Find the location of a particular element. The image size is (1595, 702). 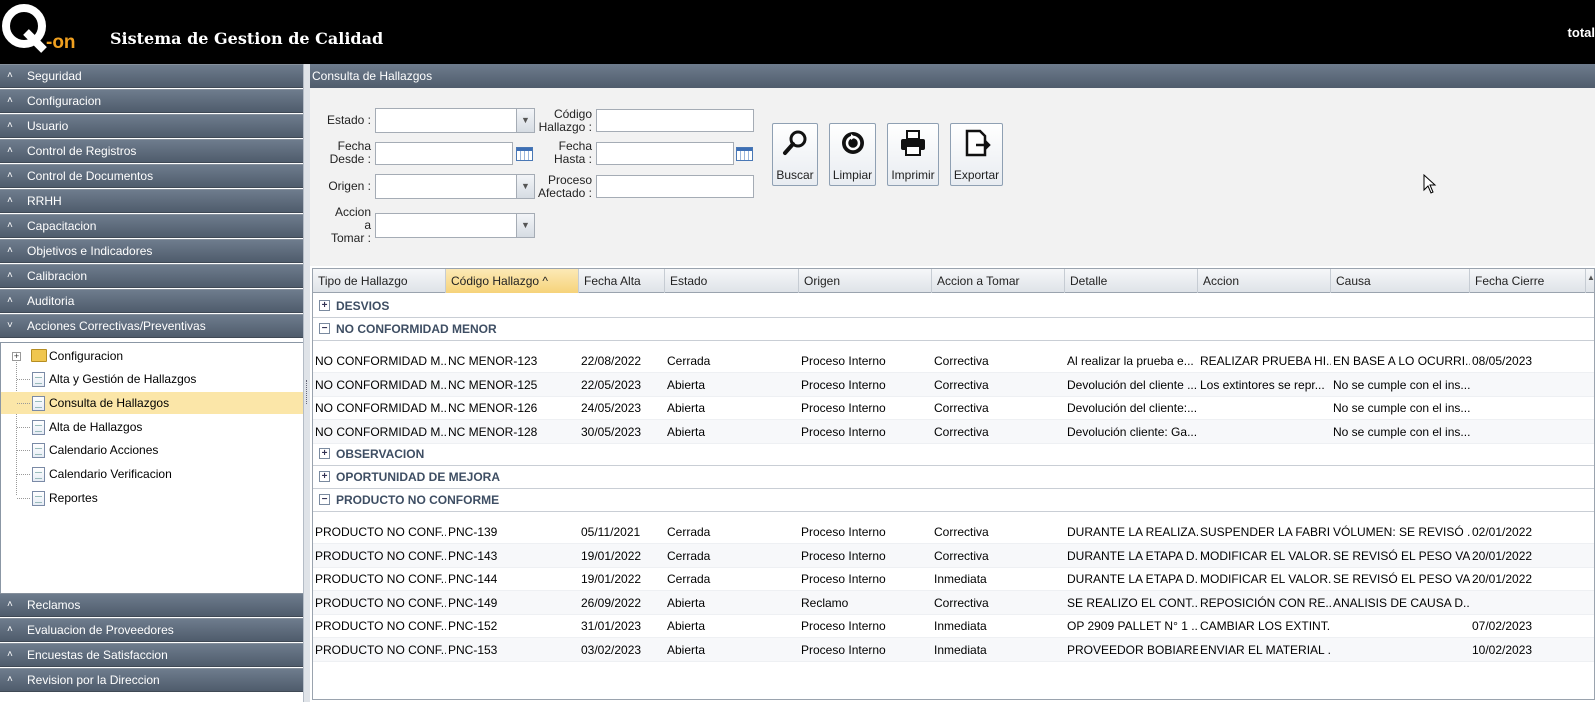

tree-item-reportes: Reportes is located at coordinates (154, 498).